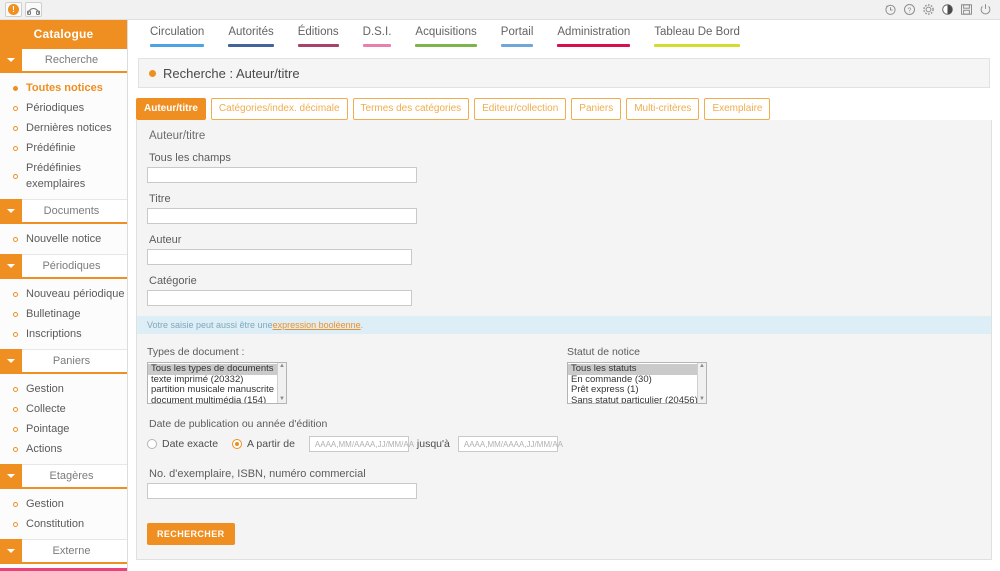 The width and height of the screenshot is (1000, 571). Describe the element at coordinates (663, 109) in the screenshot. I see `search-tab-multi-crit-res: Multi-critères` at that location.